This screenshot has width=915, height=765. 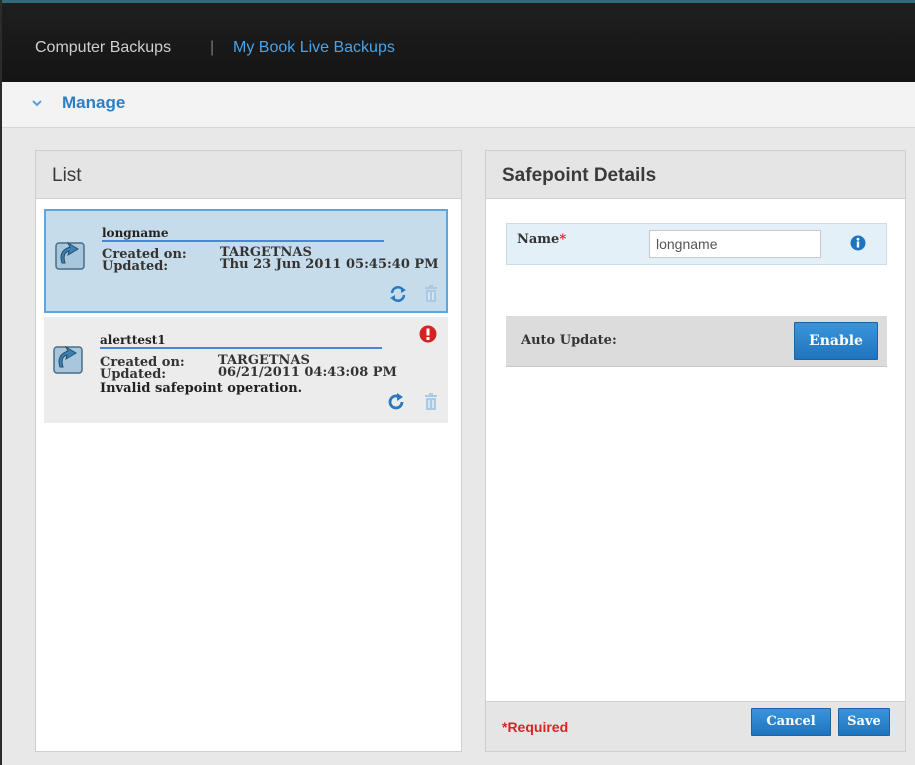 I want to click on required-asterisk: *, so click(x=563, y=239).